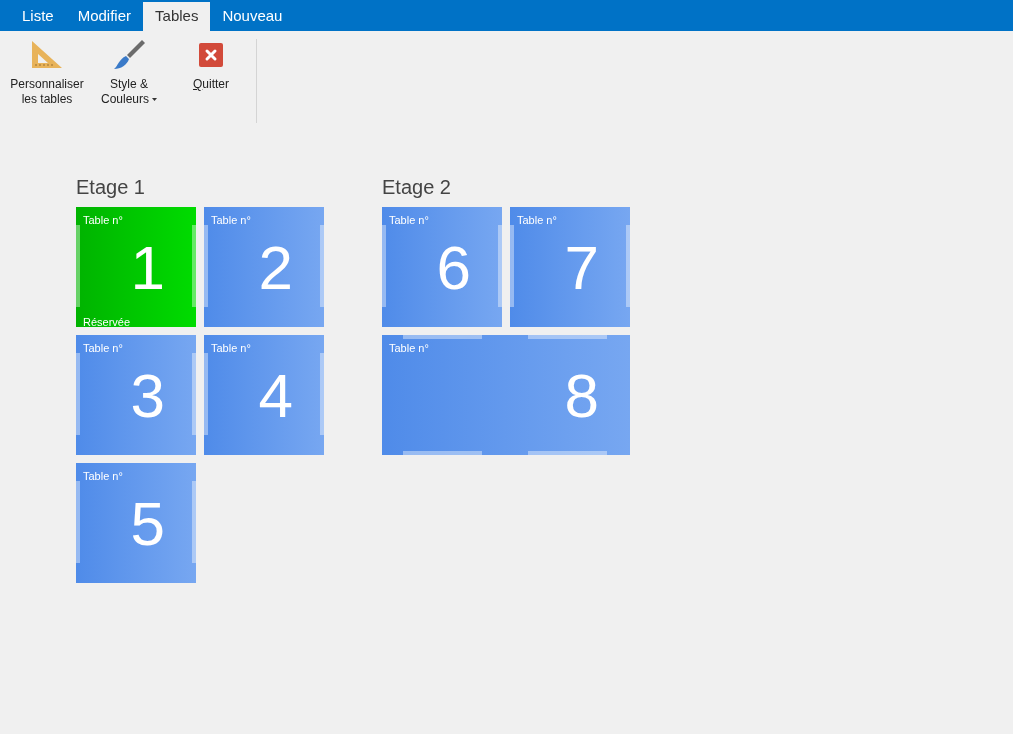 The height and width of the screenshot is (734, 1013). What do you see at coordinates (275, 396) in the screenshot?
I see `table-number: 4` at bounding box center [275, 396].